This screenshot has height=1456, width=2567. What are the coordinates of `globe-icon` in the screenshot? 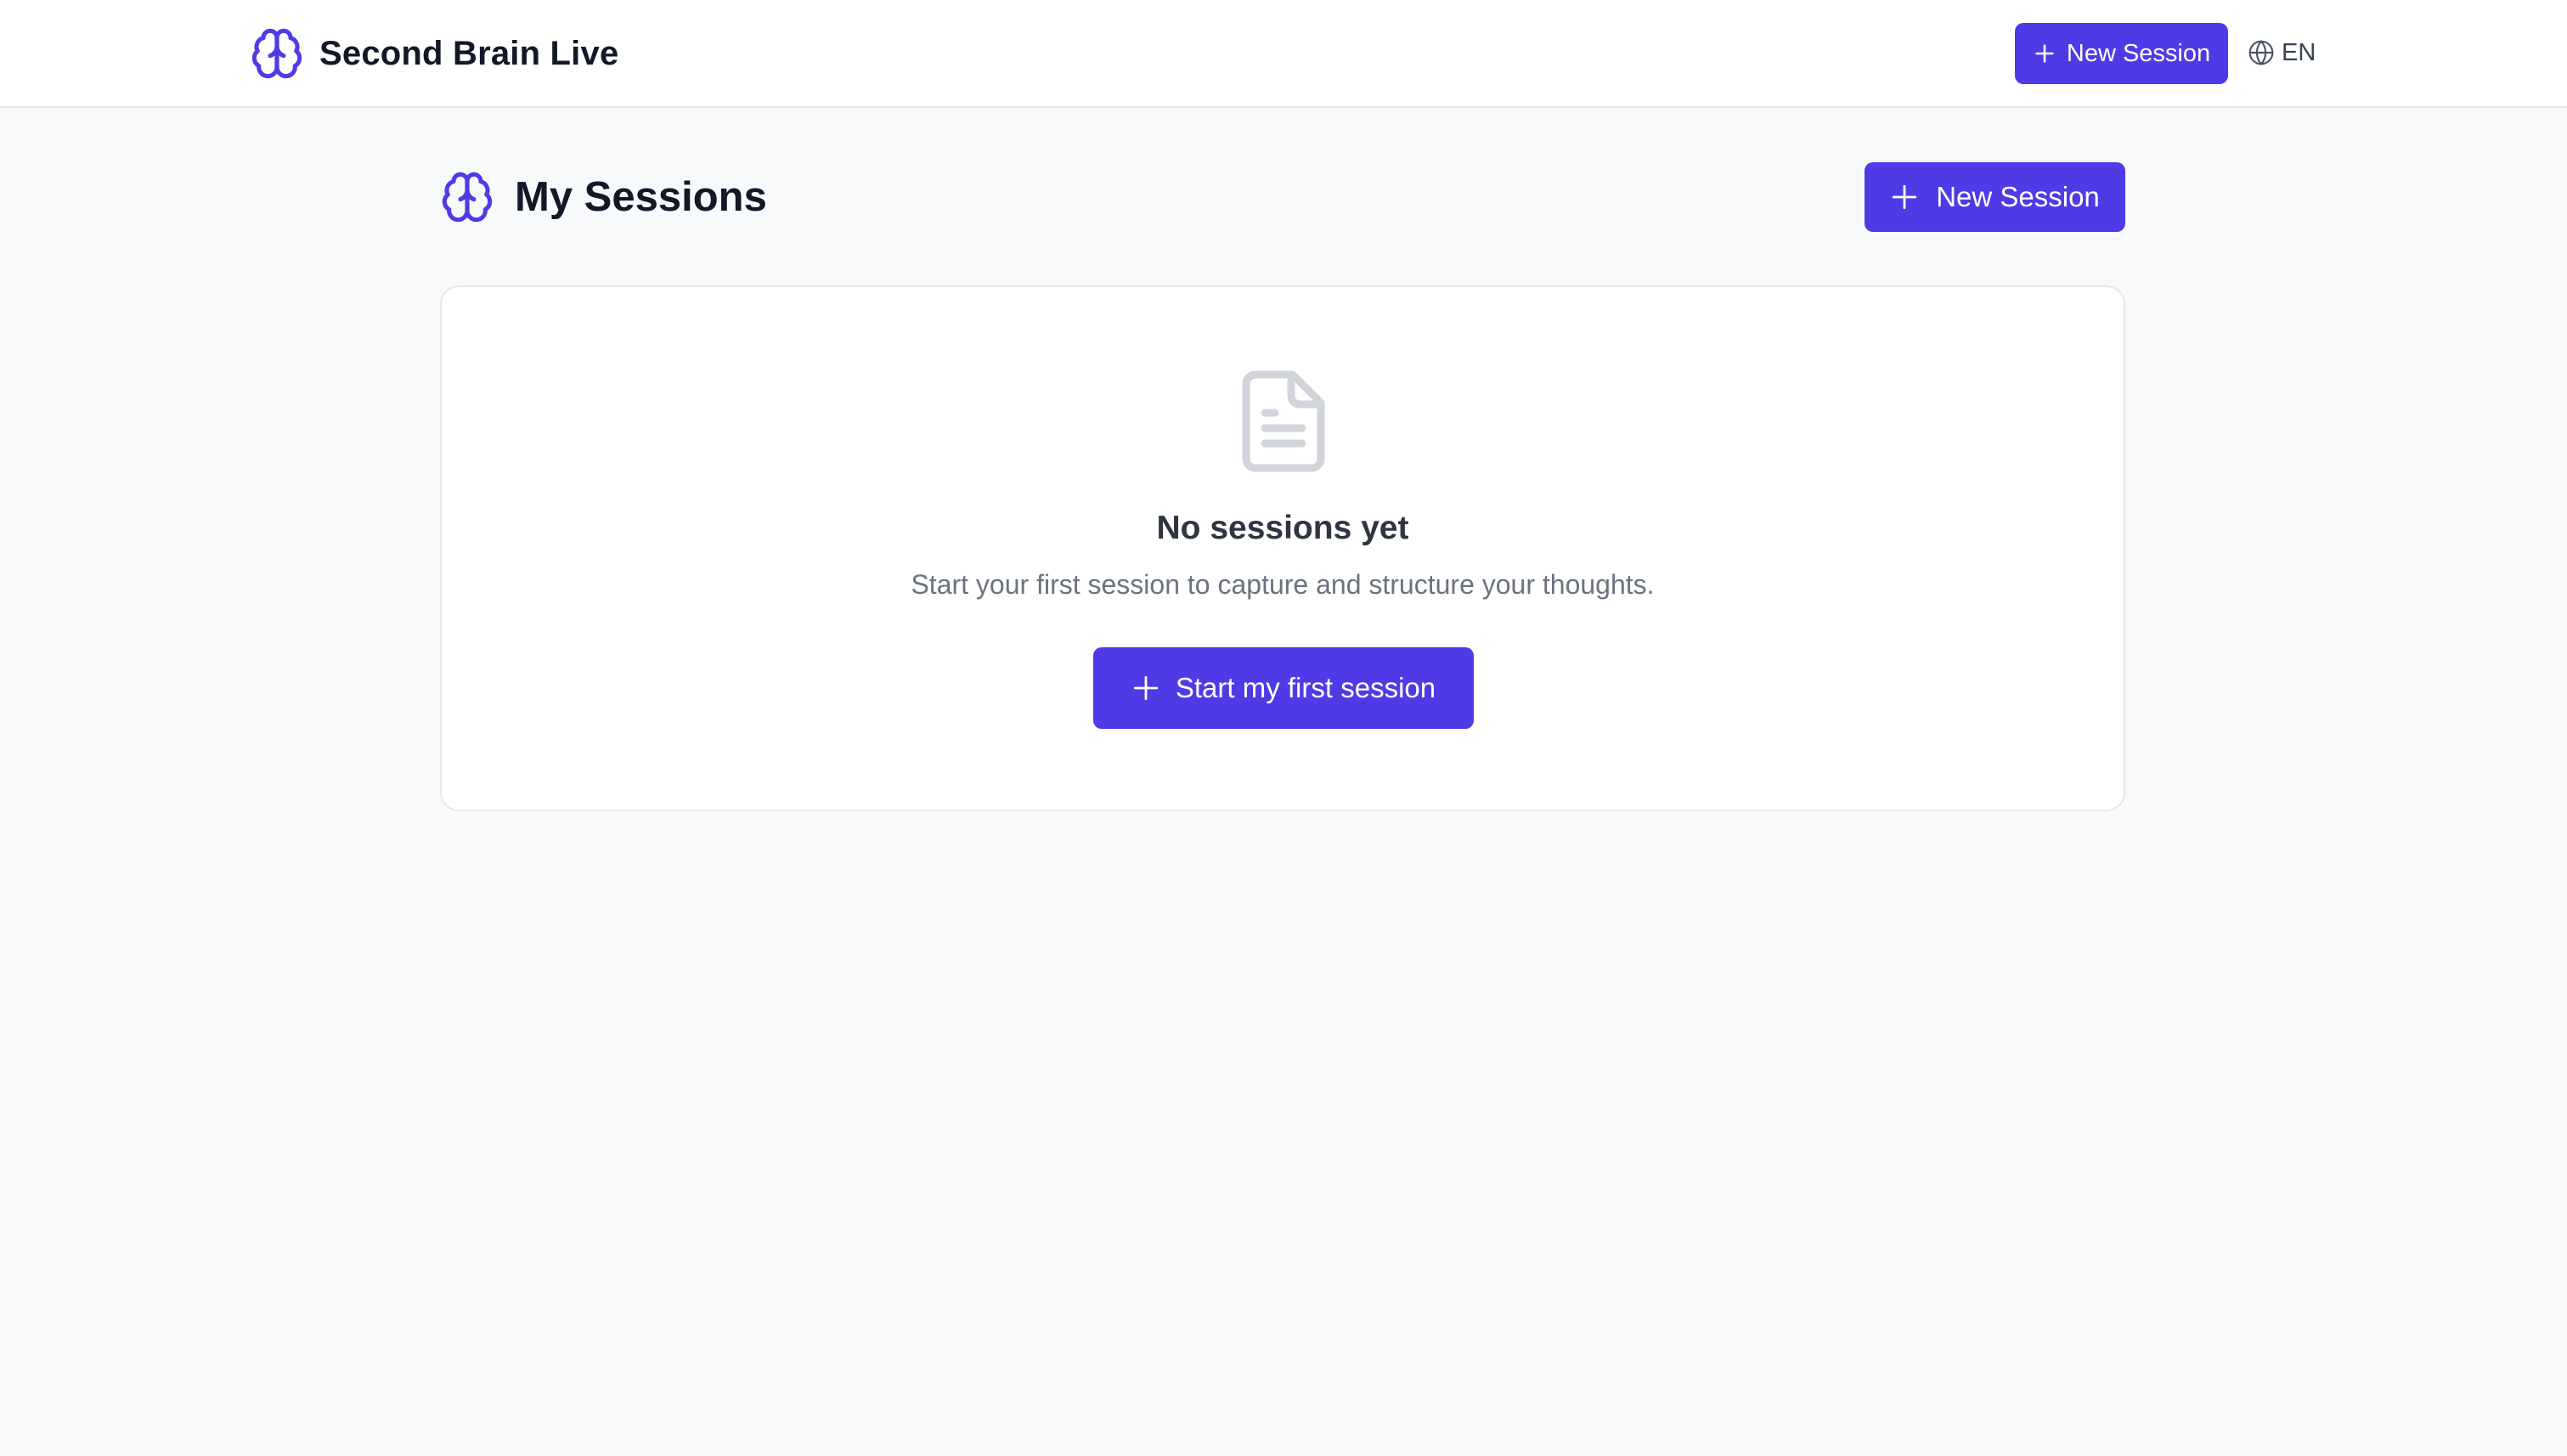 It's located at (2261, 53).